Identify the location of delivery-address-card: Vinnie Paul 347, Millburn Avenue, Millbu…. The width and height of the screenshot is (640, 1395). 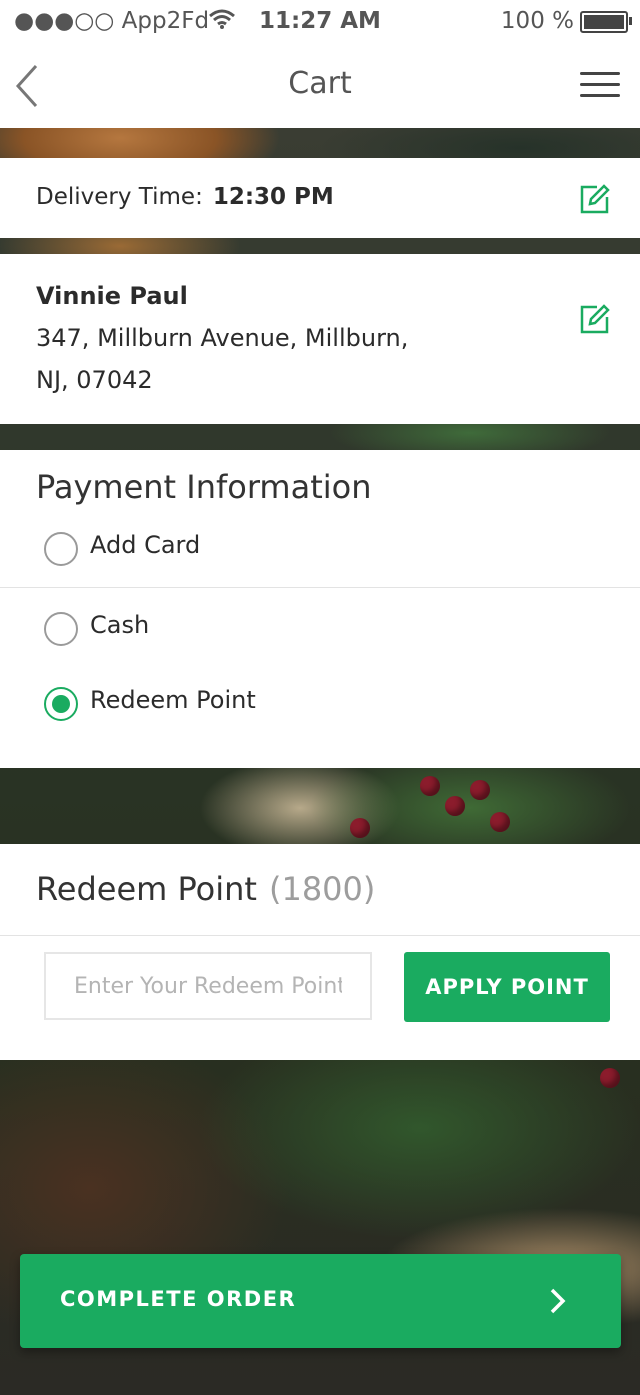
(320, 339).